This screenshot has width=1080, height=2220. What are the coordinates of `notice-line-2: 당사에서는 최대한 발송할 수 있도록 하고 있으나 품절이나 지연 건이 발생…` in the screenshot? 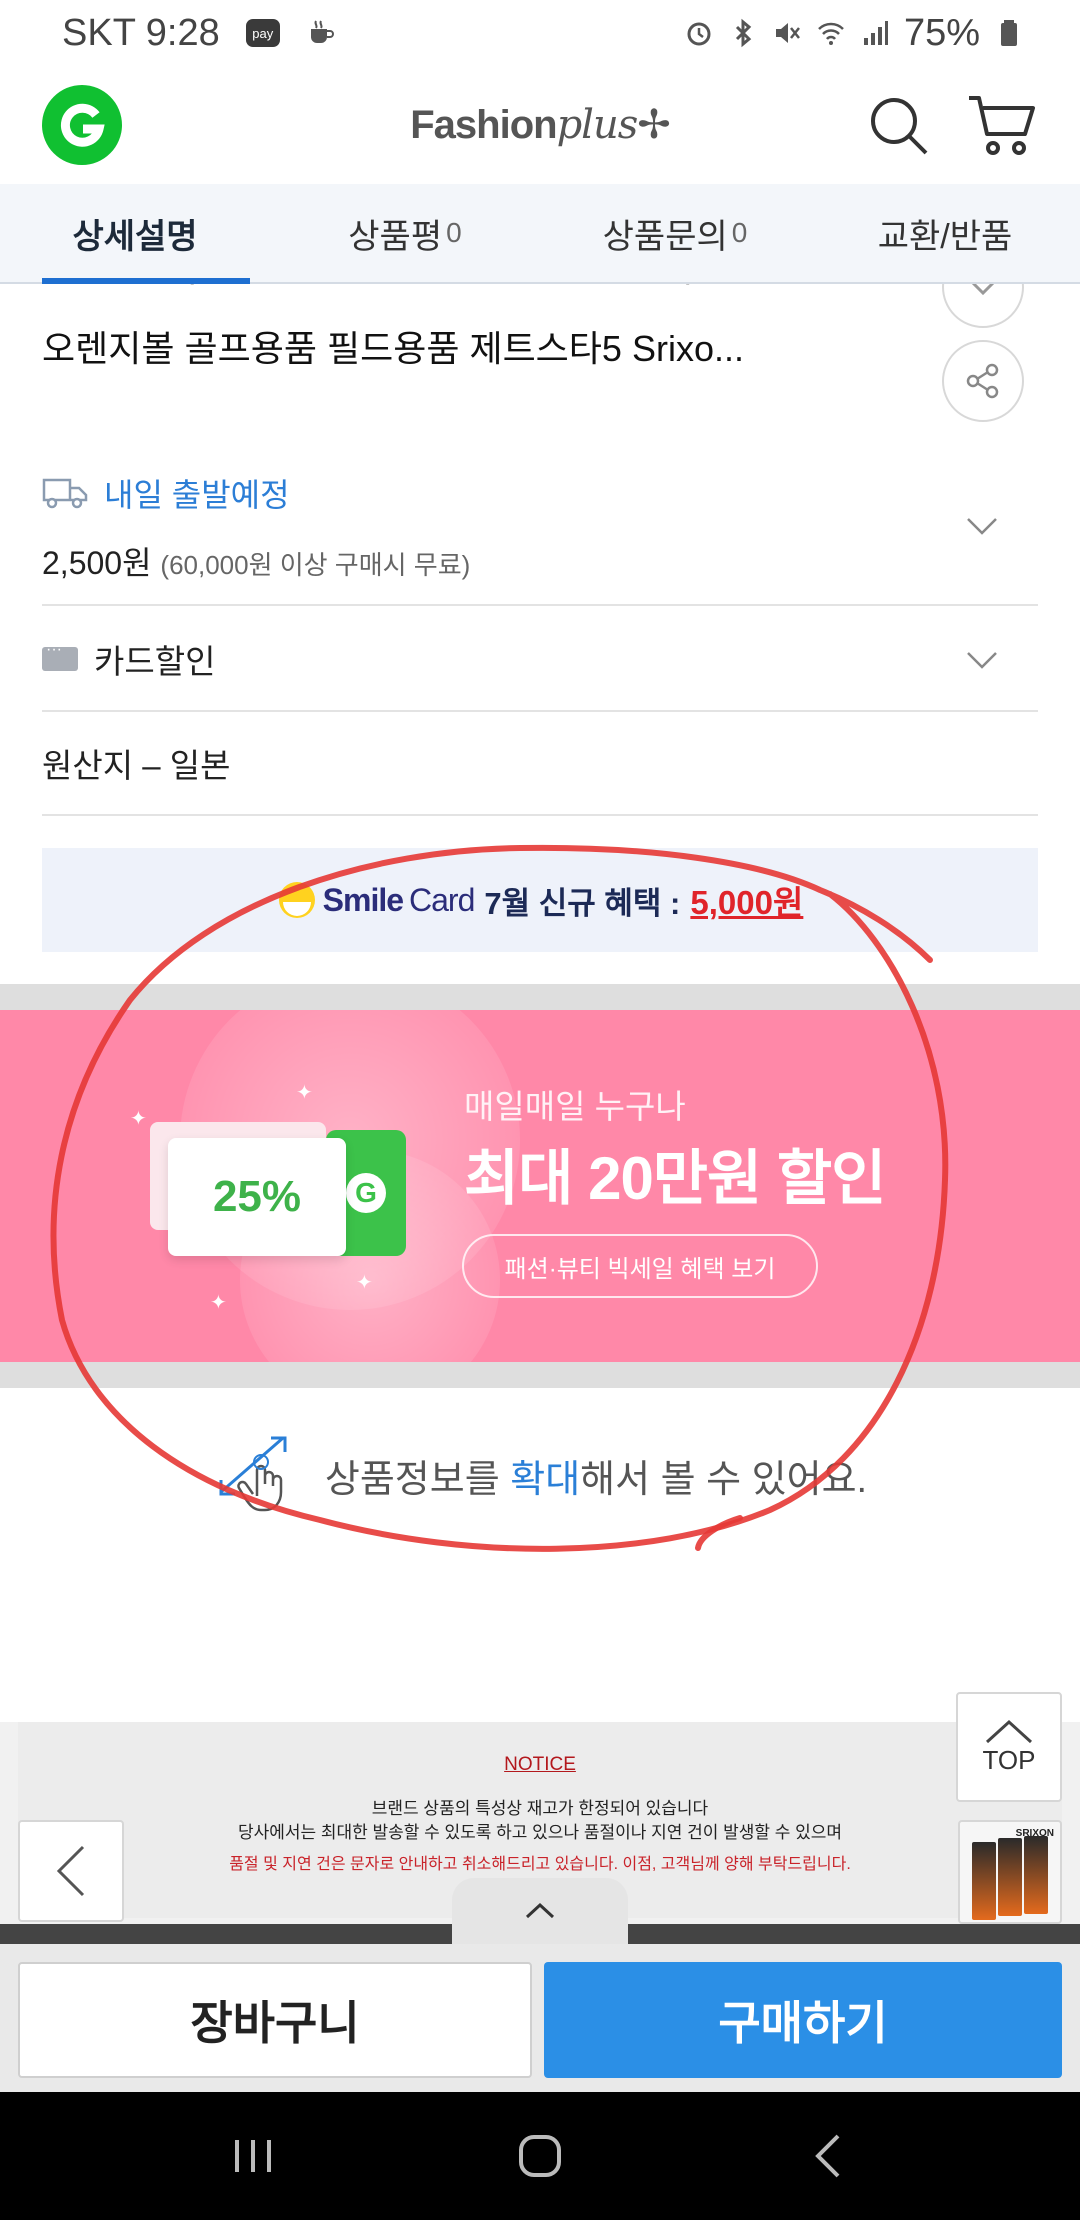 It's located at (540, 1832).